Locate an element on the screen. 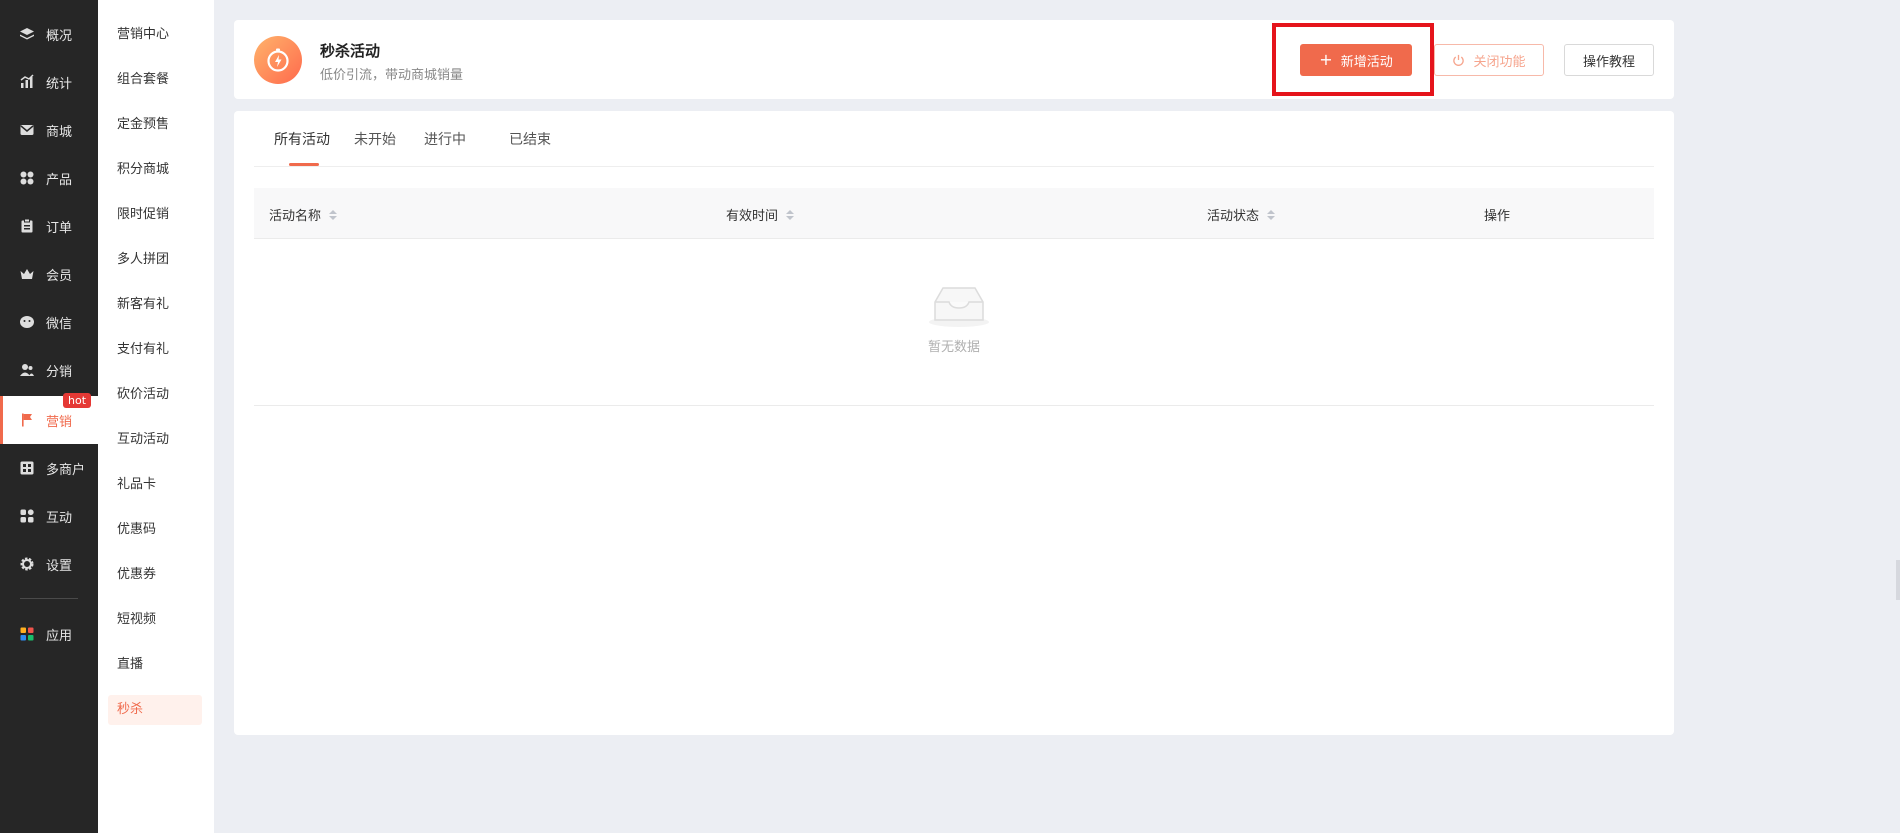 The width and height of the screenshot is (1900, 833). nav-item-member: 会员 is located at coordinates (49, 274).